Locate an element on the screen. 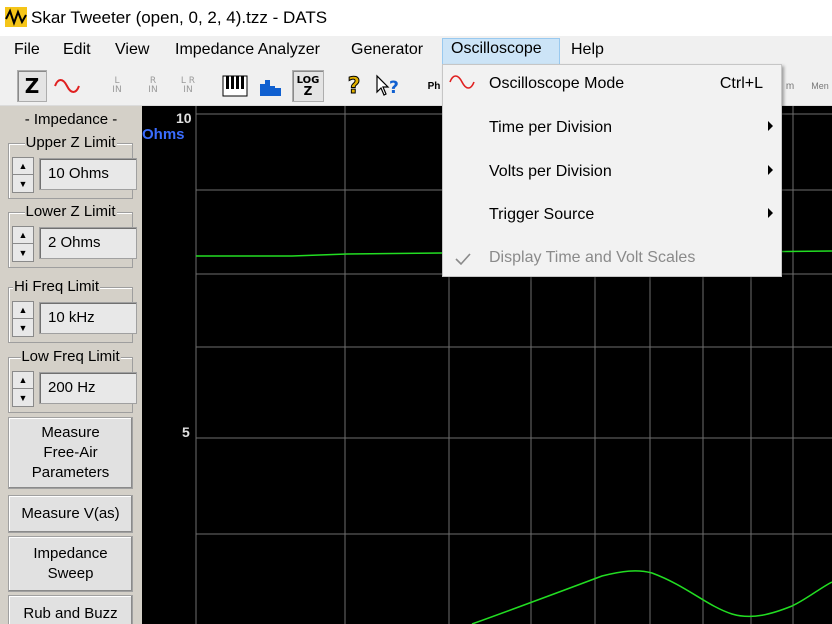 This screenshot has width=832, height=624. measure-vas-button: Measure V(as) is located at coordinates (70, 514).